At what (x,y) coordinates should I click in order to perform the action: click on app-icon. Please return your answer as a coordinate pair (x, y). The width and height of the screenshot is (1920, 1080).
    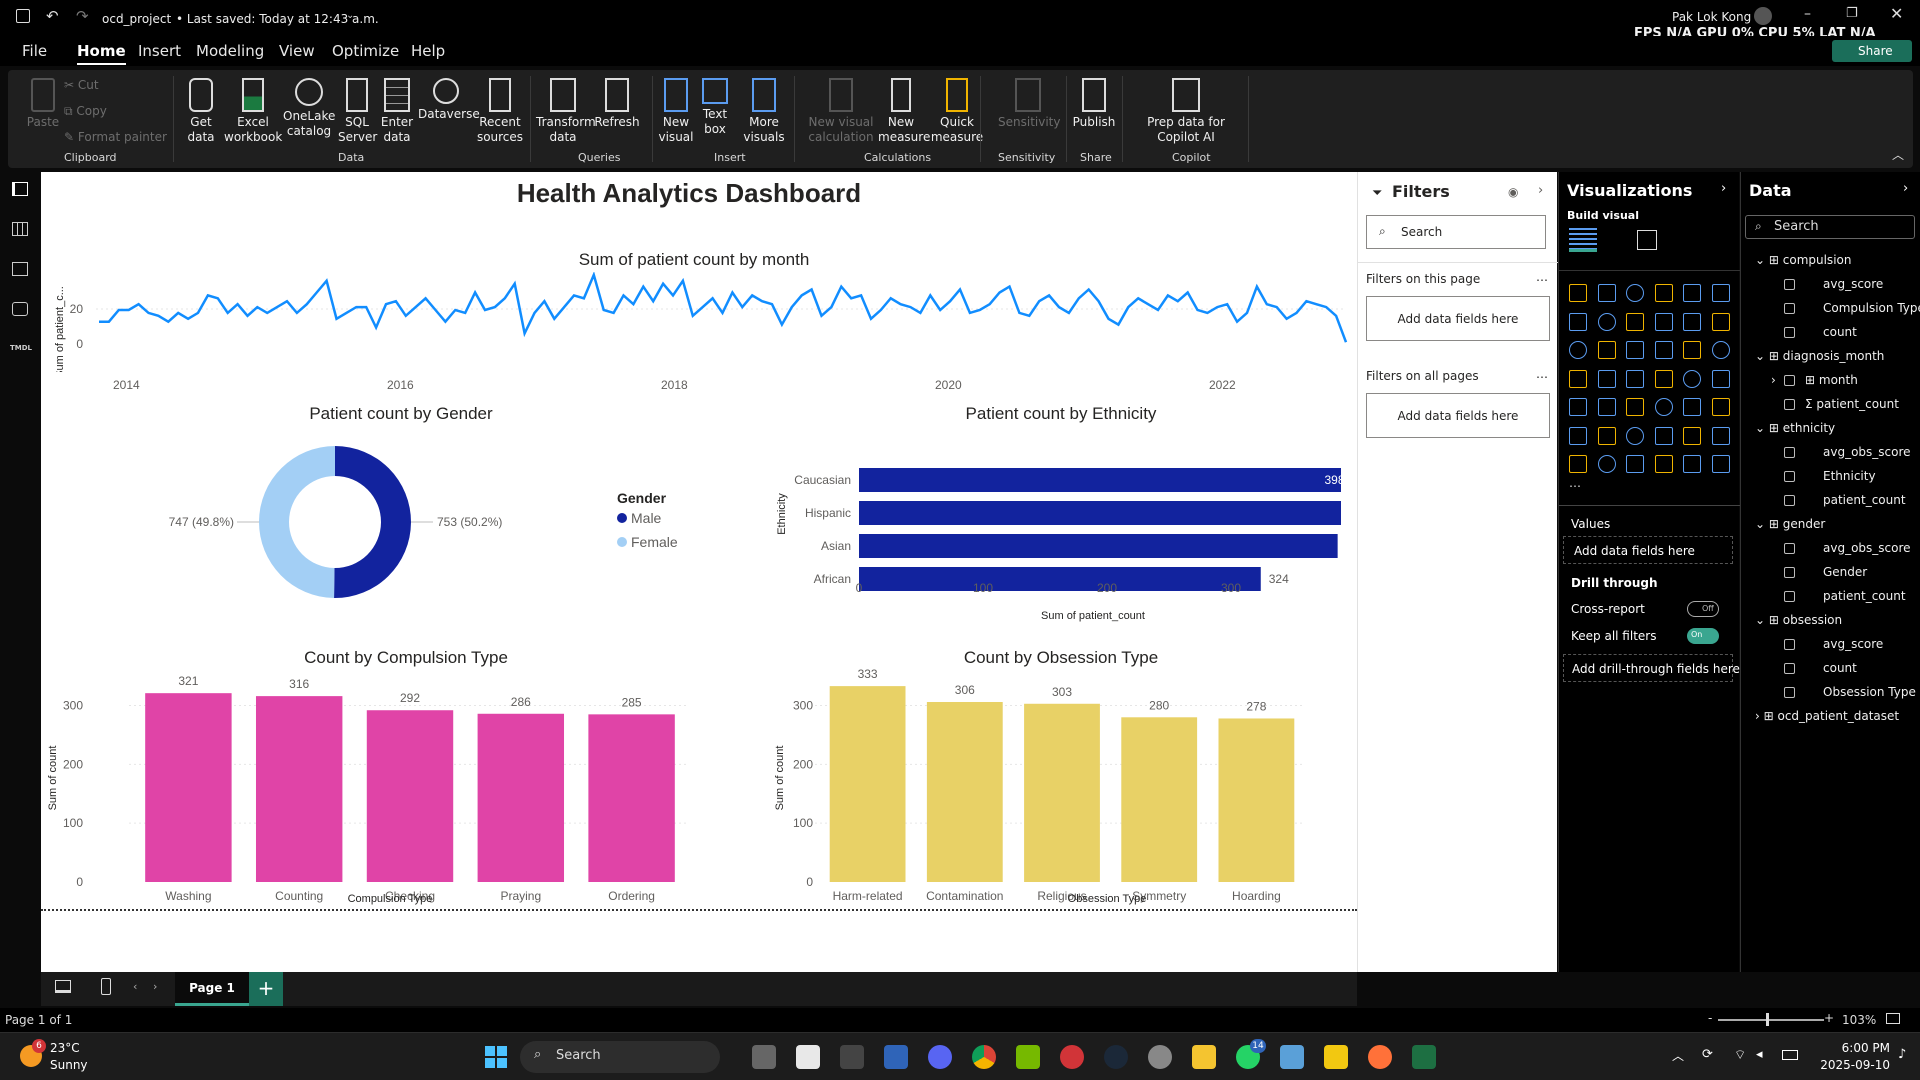
    Looking at the image, I should click on (1292, 1057).